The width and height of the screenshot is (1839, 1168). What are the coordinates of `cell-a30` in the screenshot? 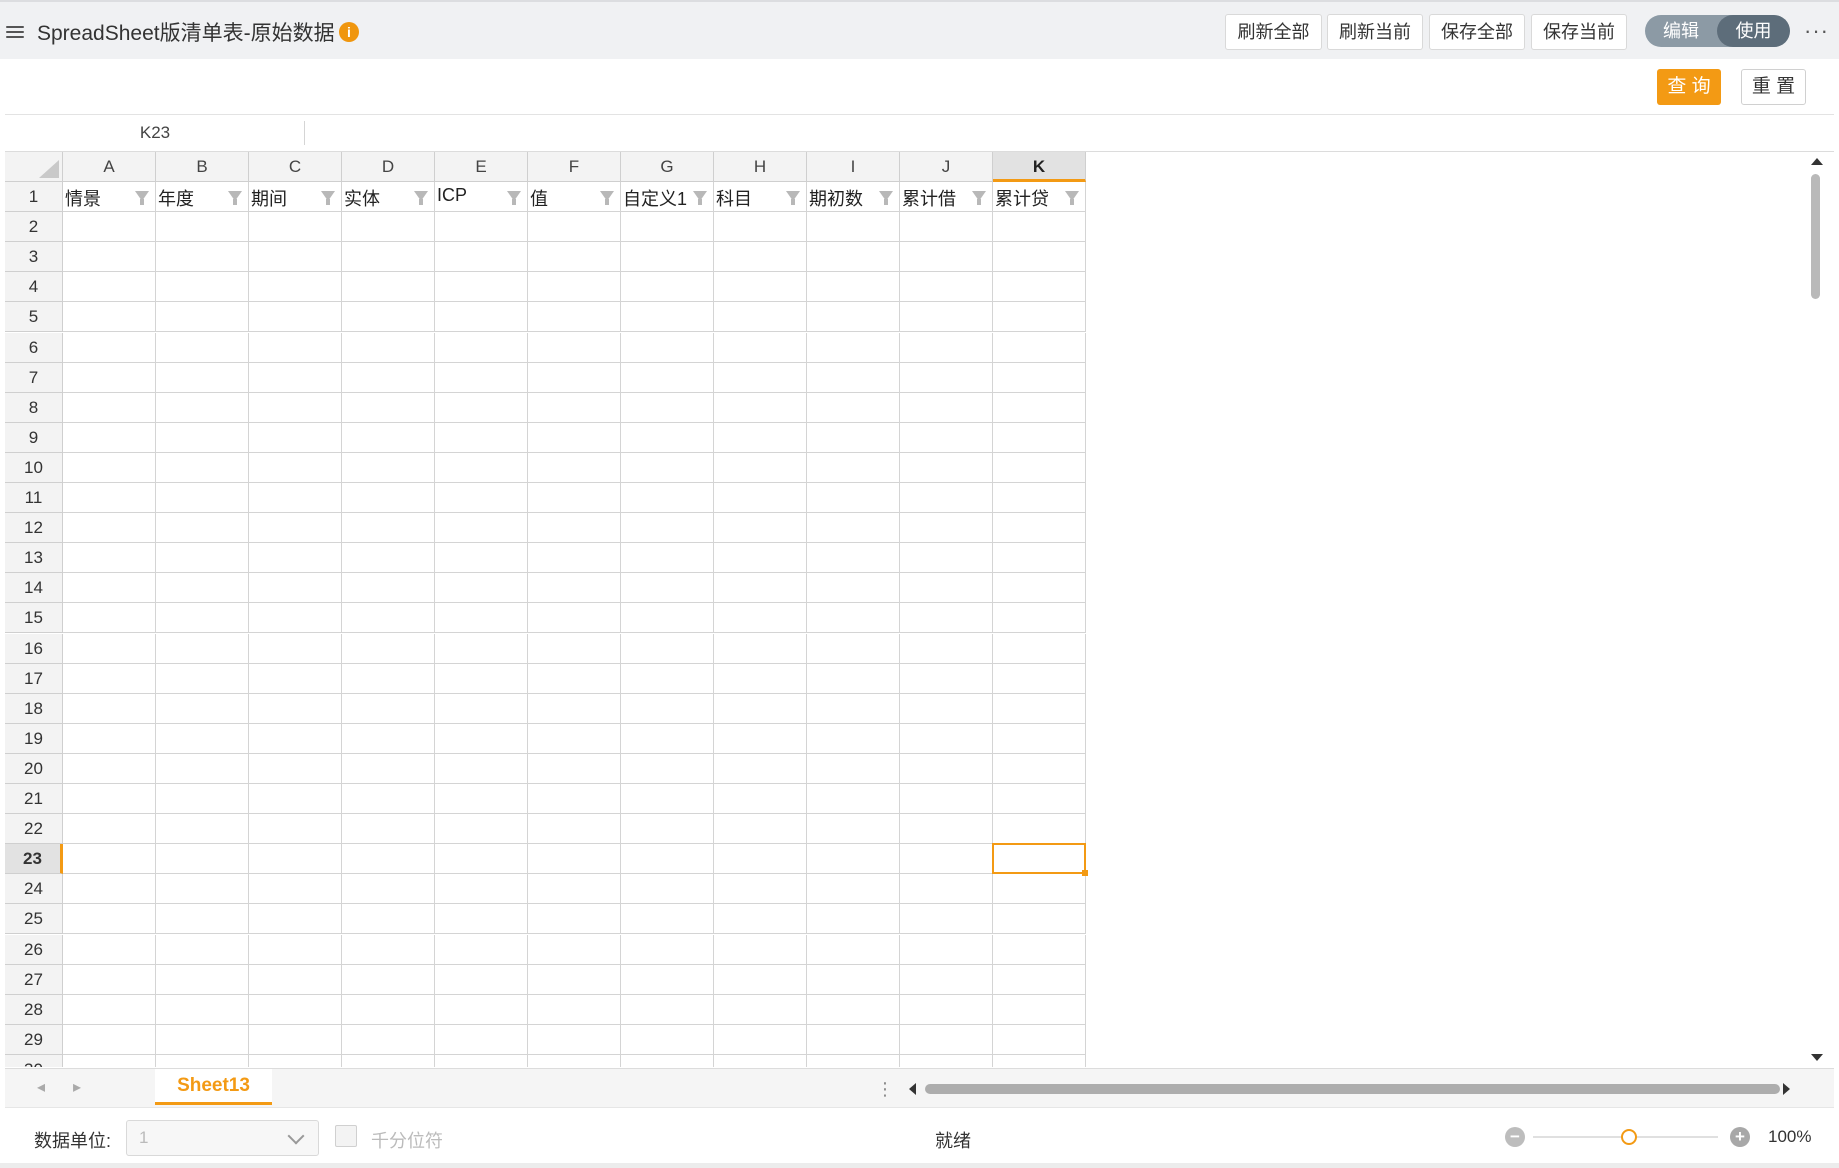 It's located at (109, 1060).